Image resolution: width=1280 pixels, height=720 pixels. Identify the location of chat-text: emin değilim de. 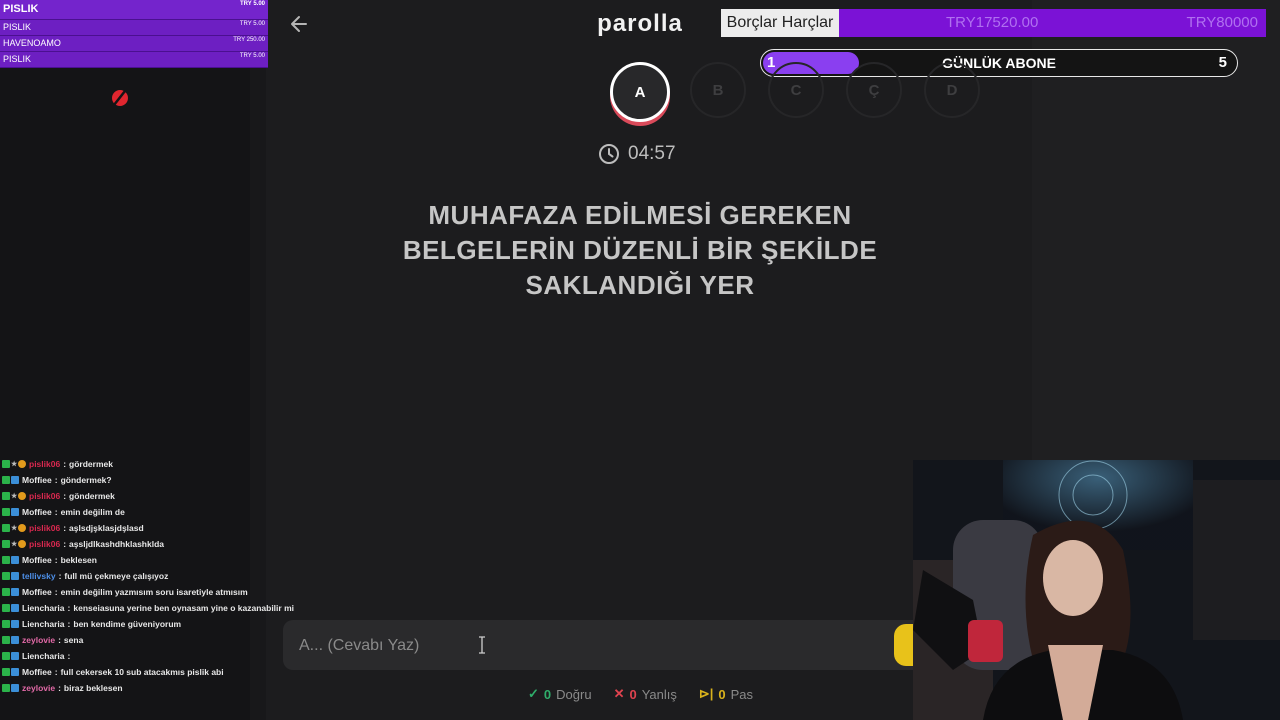
(92, 512).